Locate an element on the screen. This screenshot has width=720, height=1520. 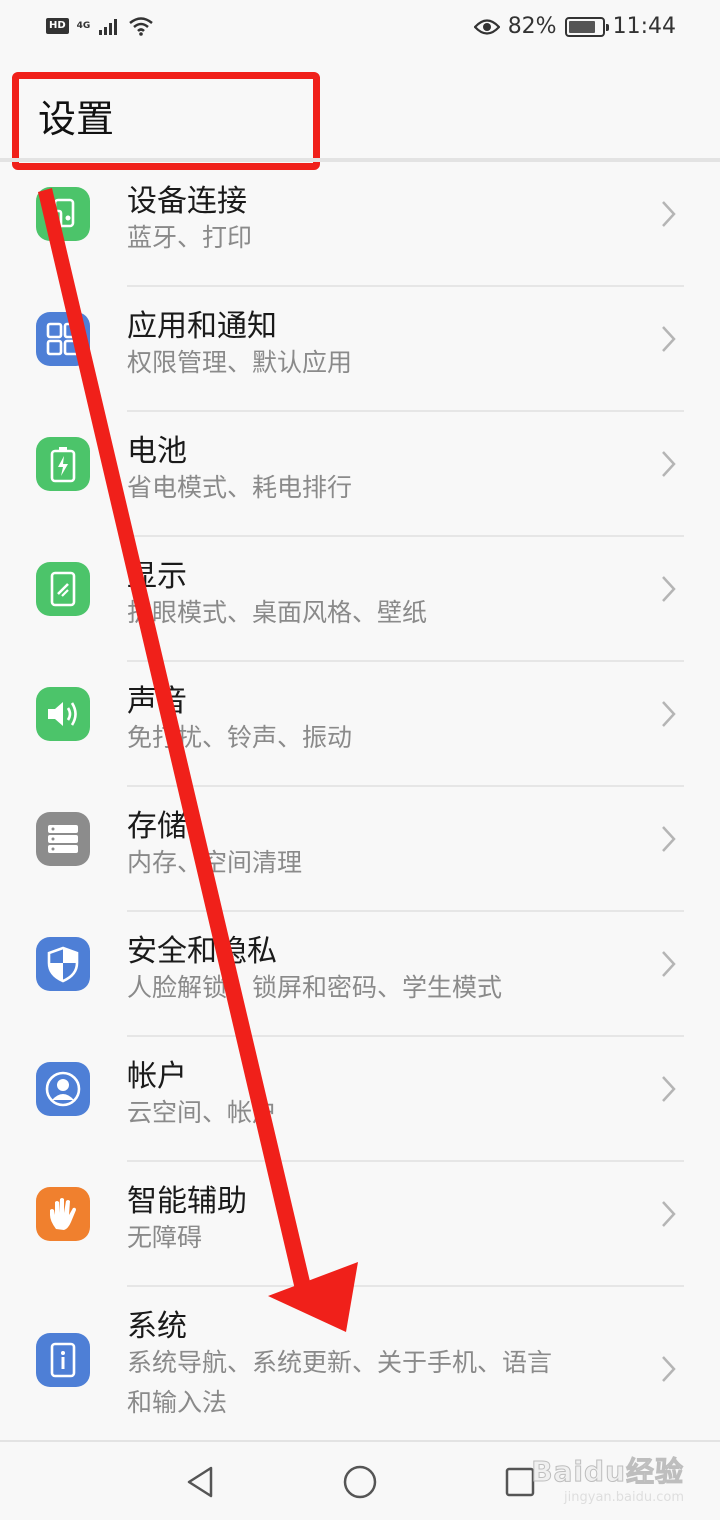
settings-item-4: 声音免打扰、铃声、振动 is located at coordinates (360, 724).